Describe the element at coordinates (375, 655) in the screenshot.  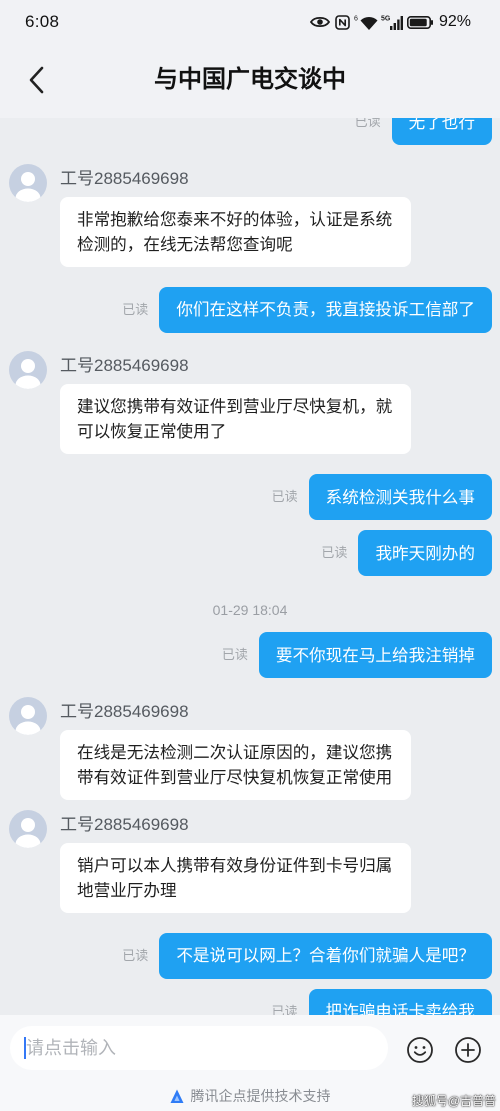
I see `message-bubble: 要不你现在马上给我注销掉` at that location.